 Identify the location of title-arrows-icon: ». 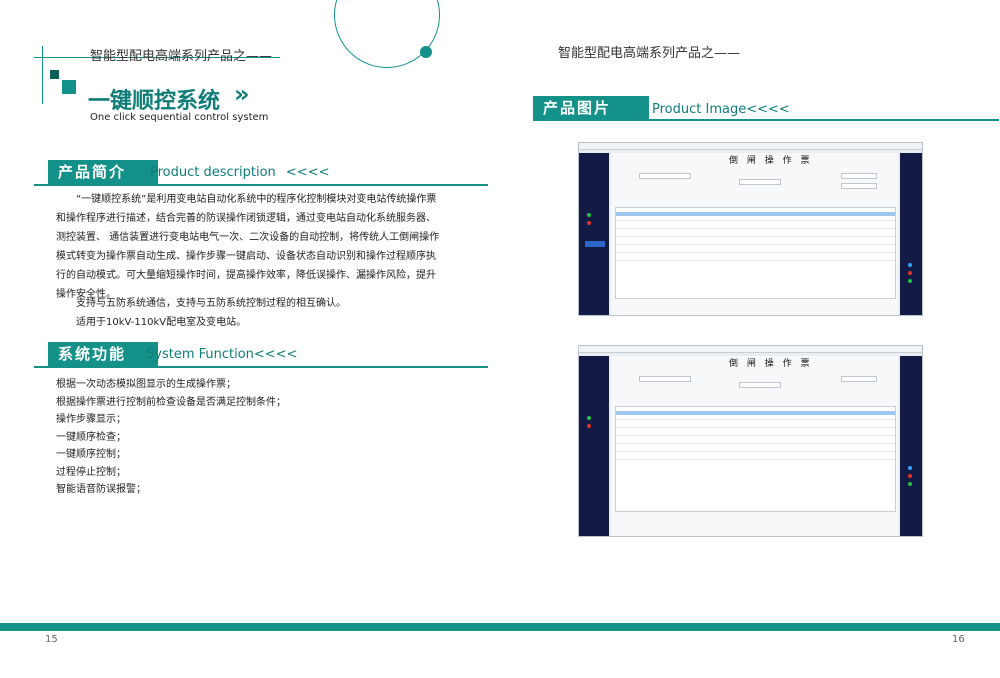
(242, 94).